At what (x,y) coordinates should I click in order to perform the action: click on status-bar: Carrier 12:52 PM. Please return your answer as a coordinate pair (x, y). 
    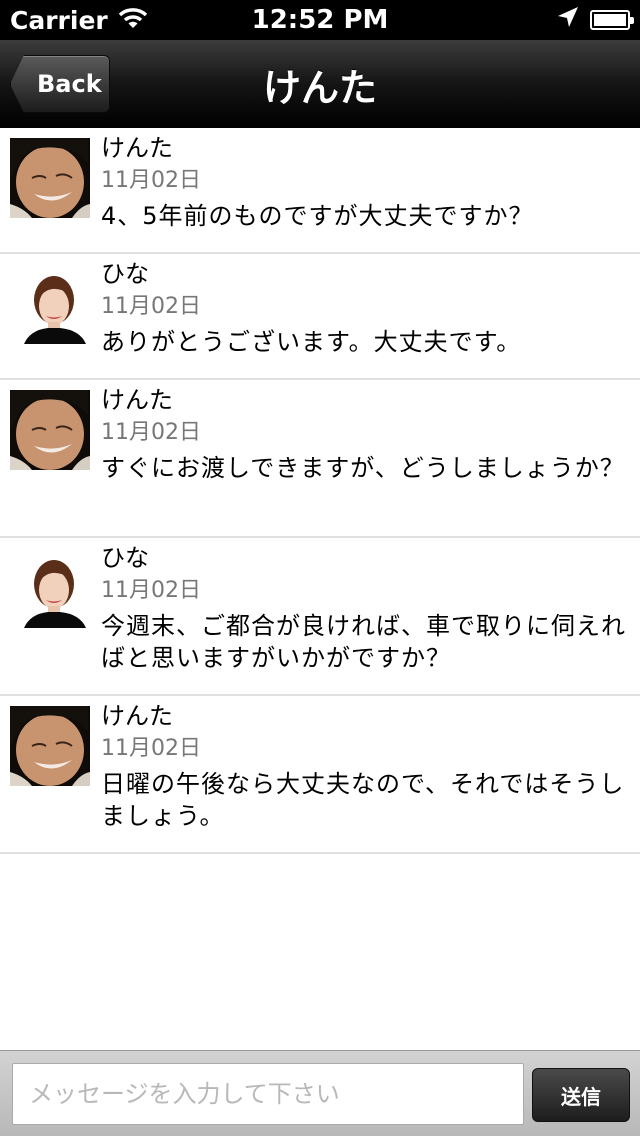
    Looking at the image, I should click on (320, 20).